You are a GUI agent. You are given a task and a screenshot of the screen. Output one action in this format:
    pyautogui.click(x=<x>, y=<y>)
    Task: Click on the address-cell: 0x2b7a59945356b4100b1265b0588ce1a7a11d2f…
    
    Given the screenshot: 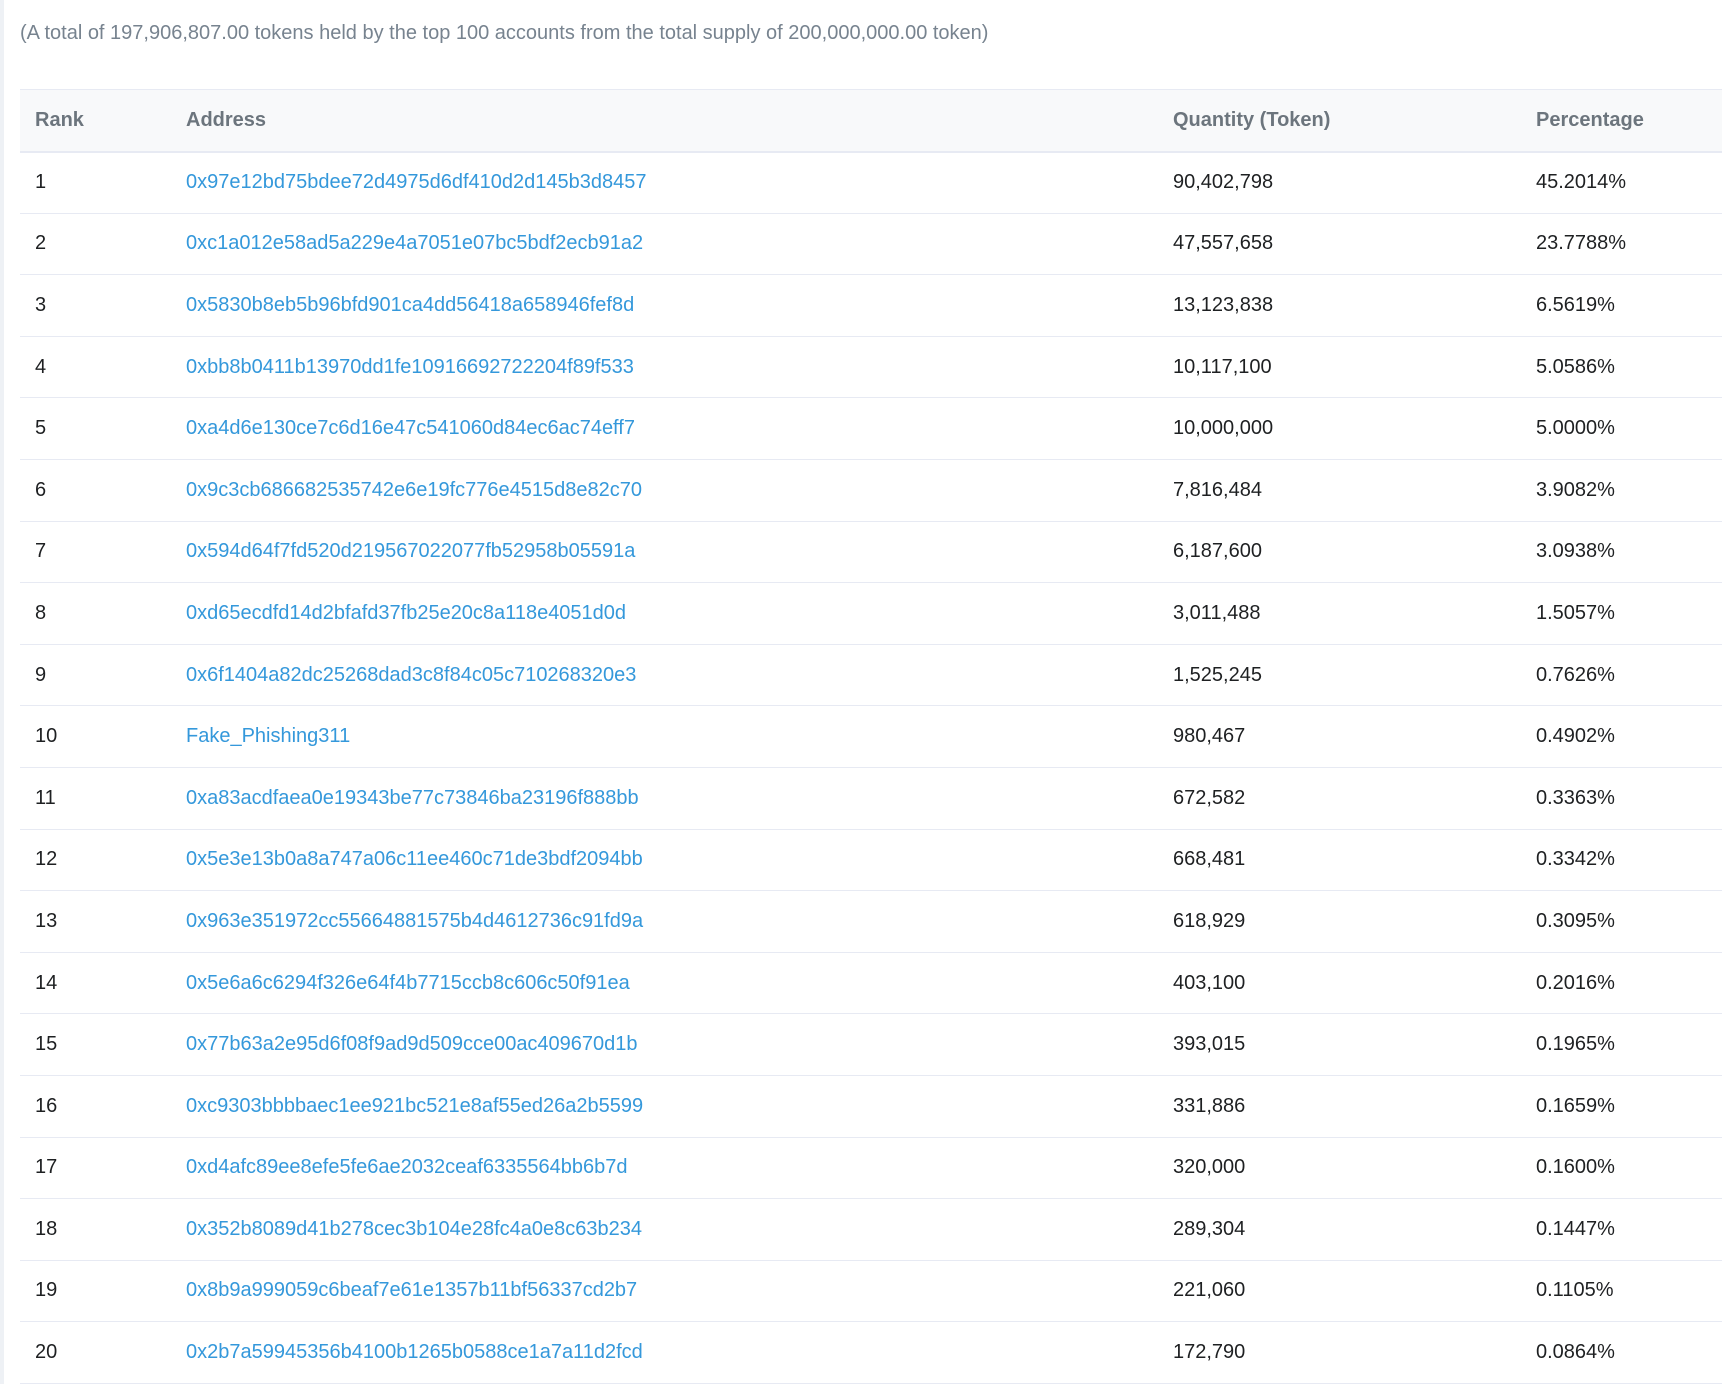 What is the action you would take?
    pyautogui.click(x=664, y=1352)
    